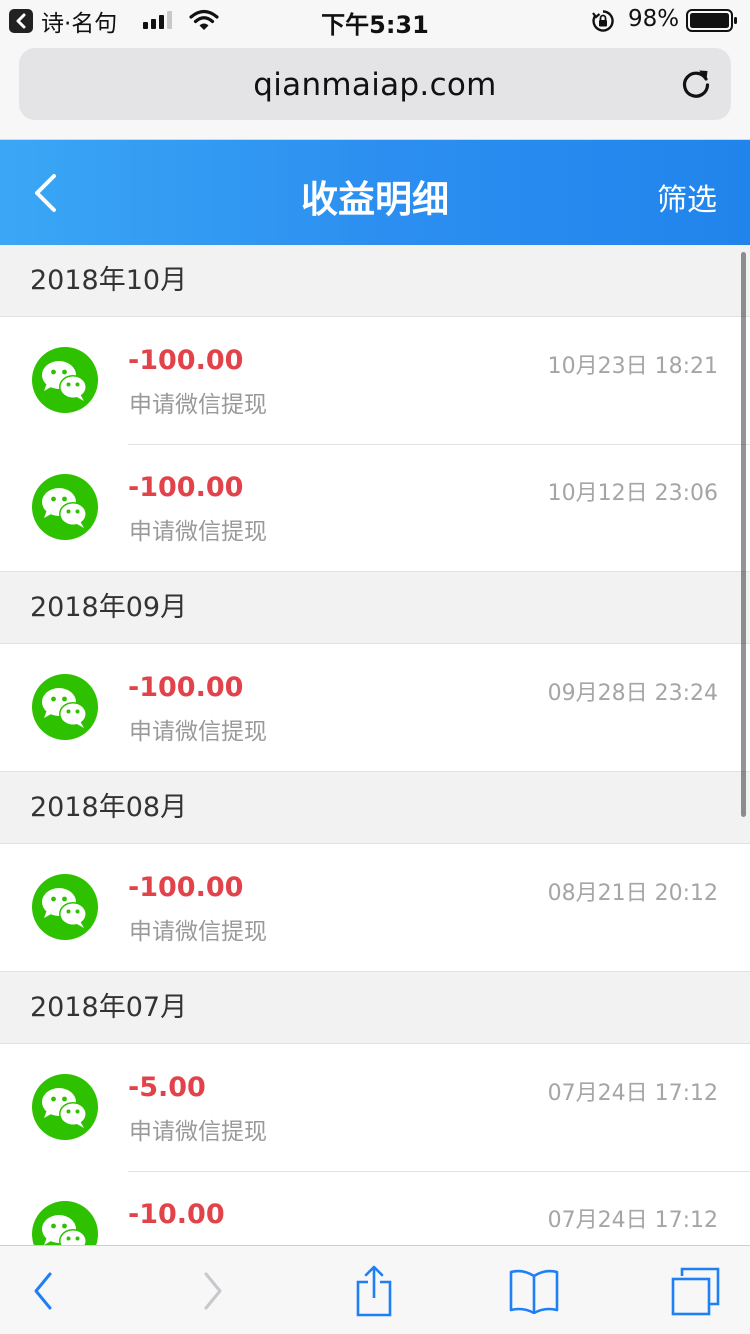  What do you see at coordinates (696, 83) in the screenshot?
I see `reload-icon` at bounding box center [696, 83].